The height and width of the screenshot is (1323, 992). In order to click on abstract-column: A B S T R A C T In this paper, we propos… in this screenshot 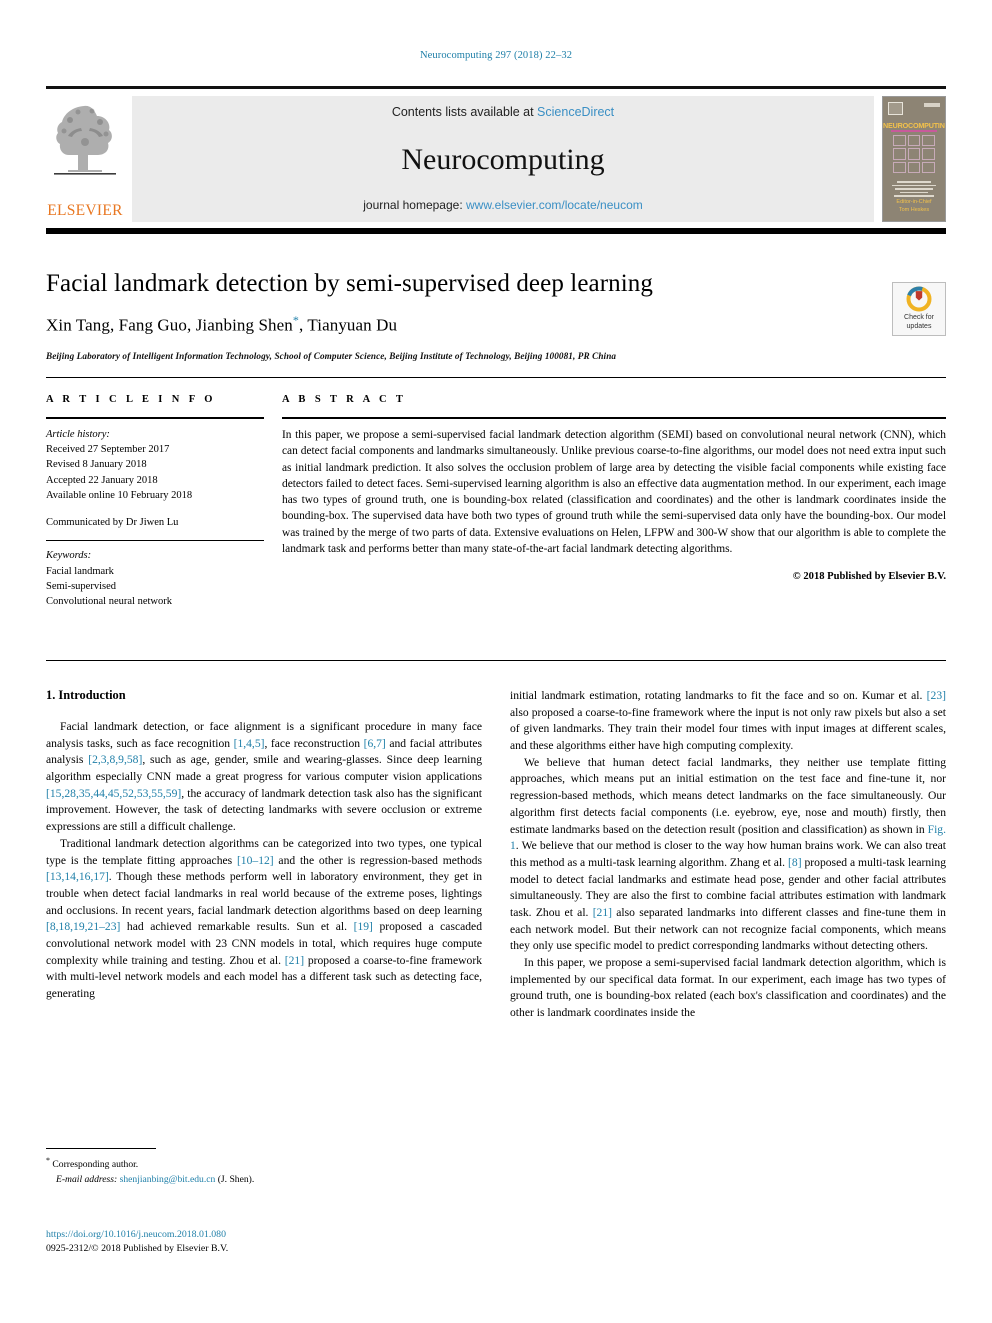, I will do `click(614, 501)`.